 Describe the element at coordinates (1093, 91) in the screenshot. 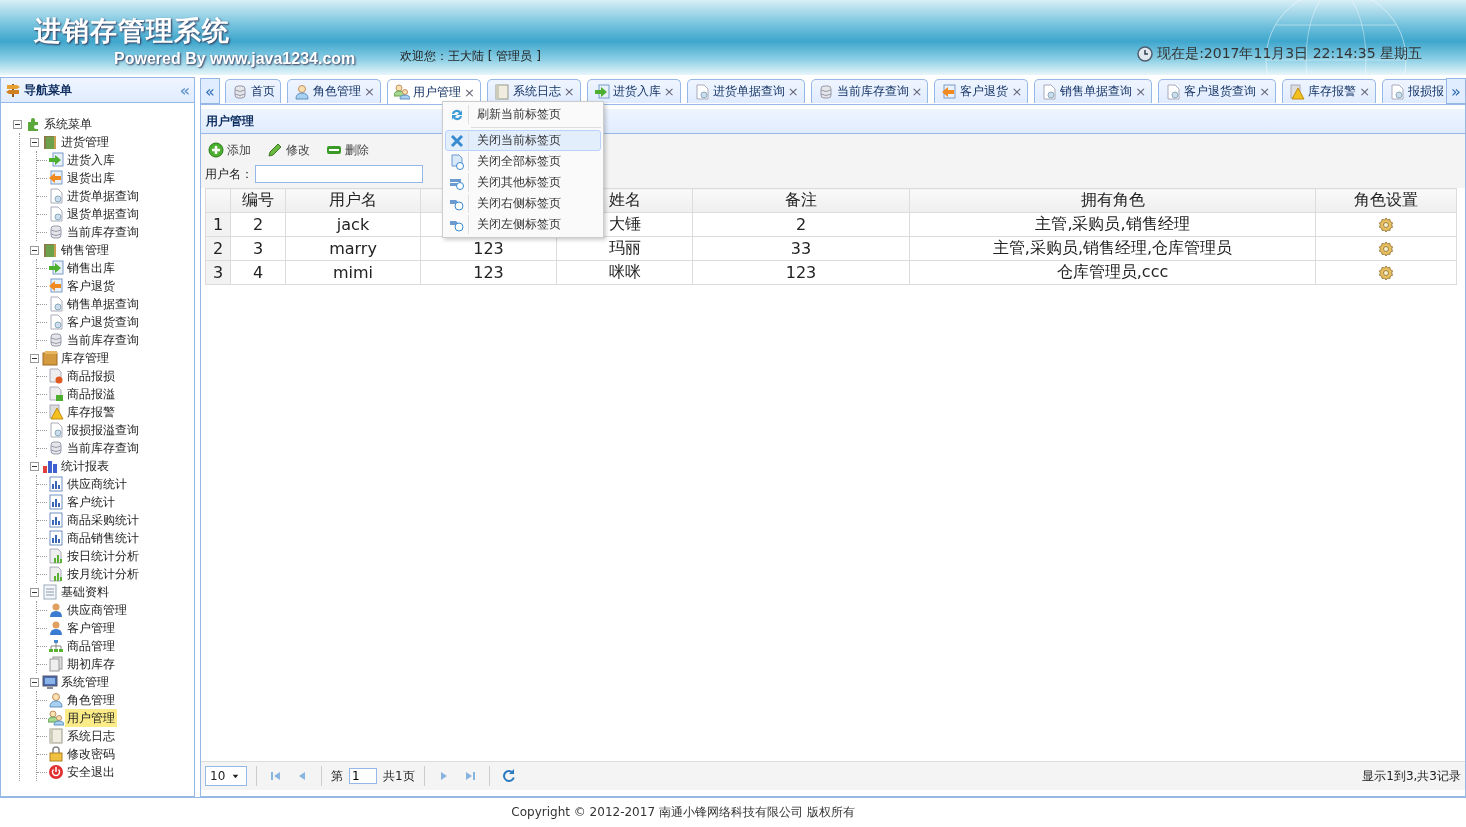

I see `tab: 销售单据查询 ×` at that location.